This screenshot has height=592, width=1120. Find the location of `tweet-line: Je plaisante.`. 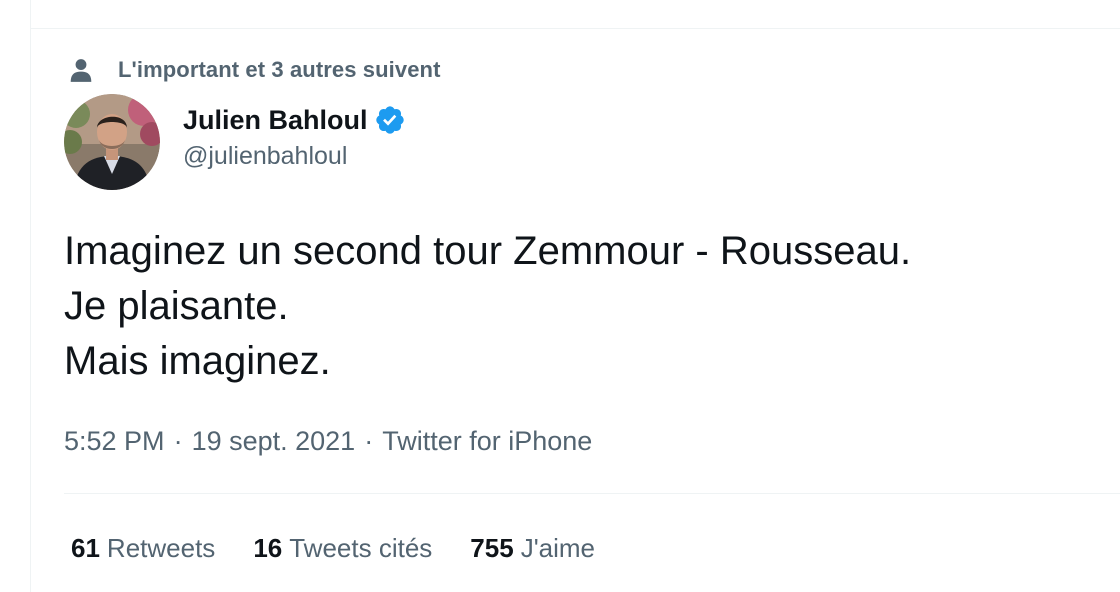

tweet-line: Je plaisante. is located at coordinates (176, 306).